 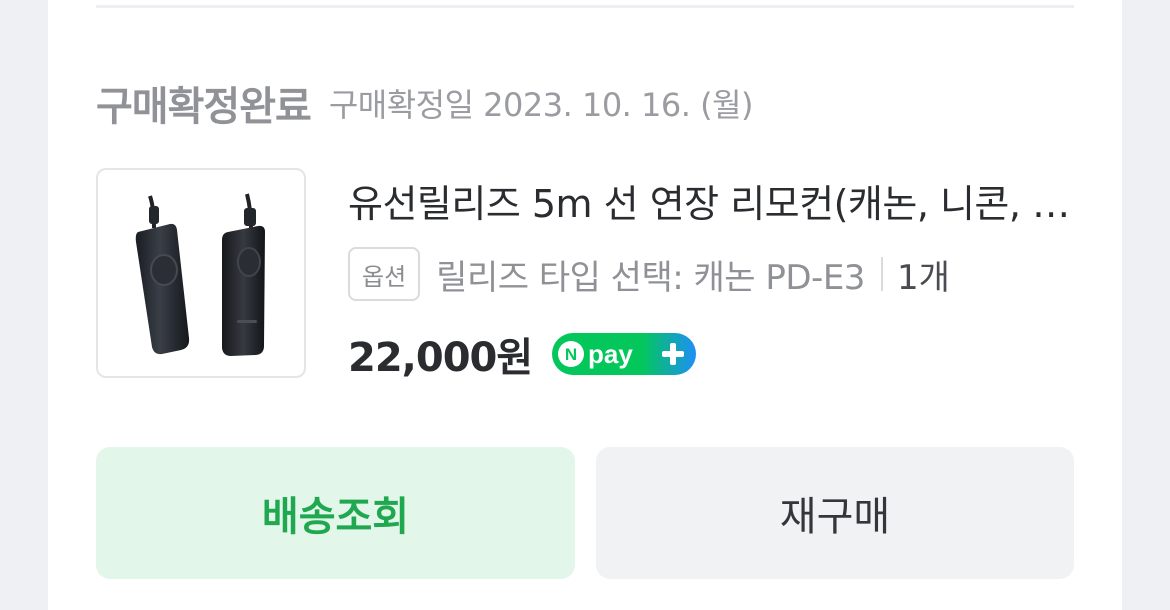 I want to click on divider, so click(x=585, y=6).